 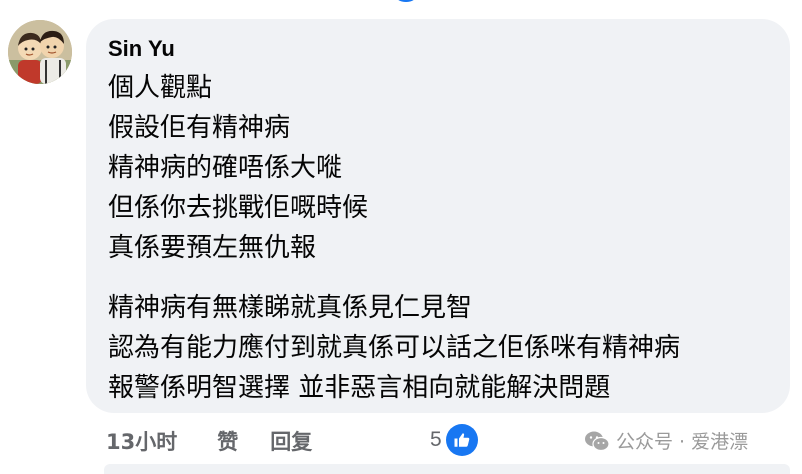 What do you see at coordinates (597, 441) in the screenshot?
I see `wechat-icon` at bounding box center [597, 441].